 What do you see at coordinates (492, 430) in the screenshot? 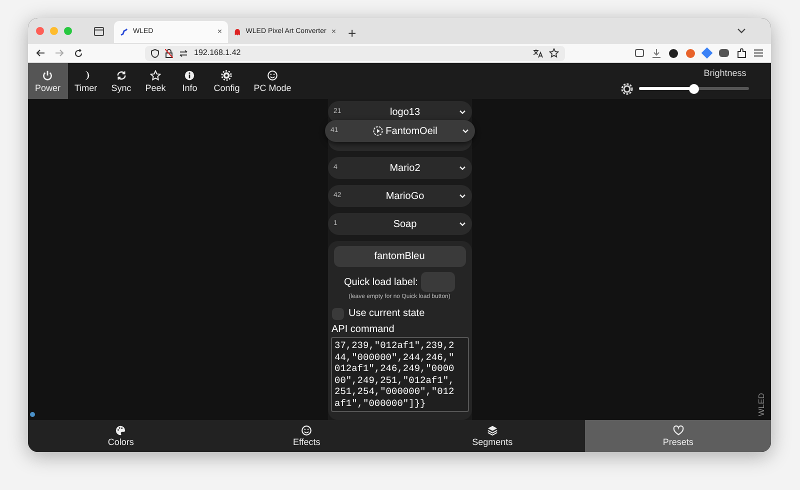
I see `layers-icon` at bounding box center [492, 430].